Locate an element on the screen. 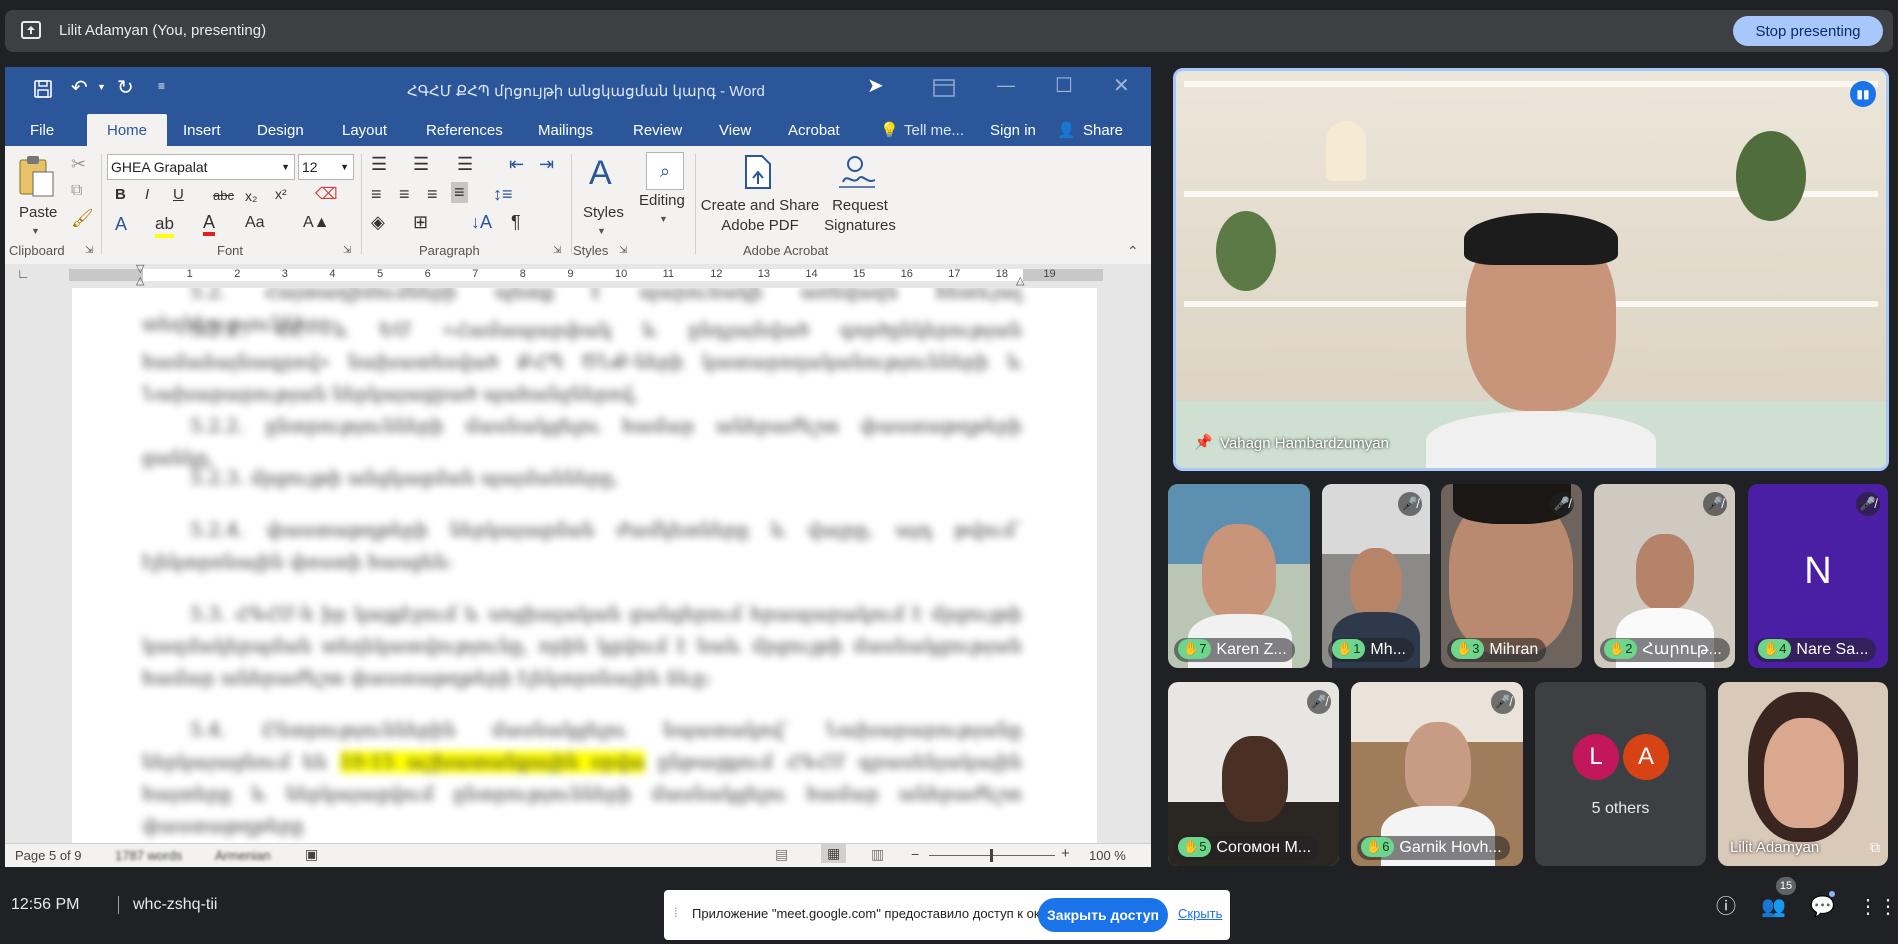  maximize-icon: ☐ is located at coordinates (1064, 85).